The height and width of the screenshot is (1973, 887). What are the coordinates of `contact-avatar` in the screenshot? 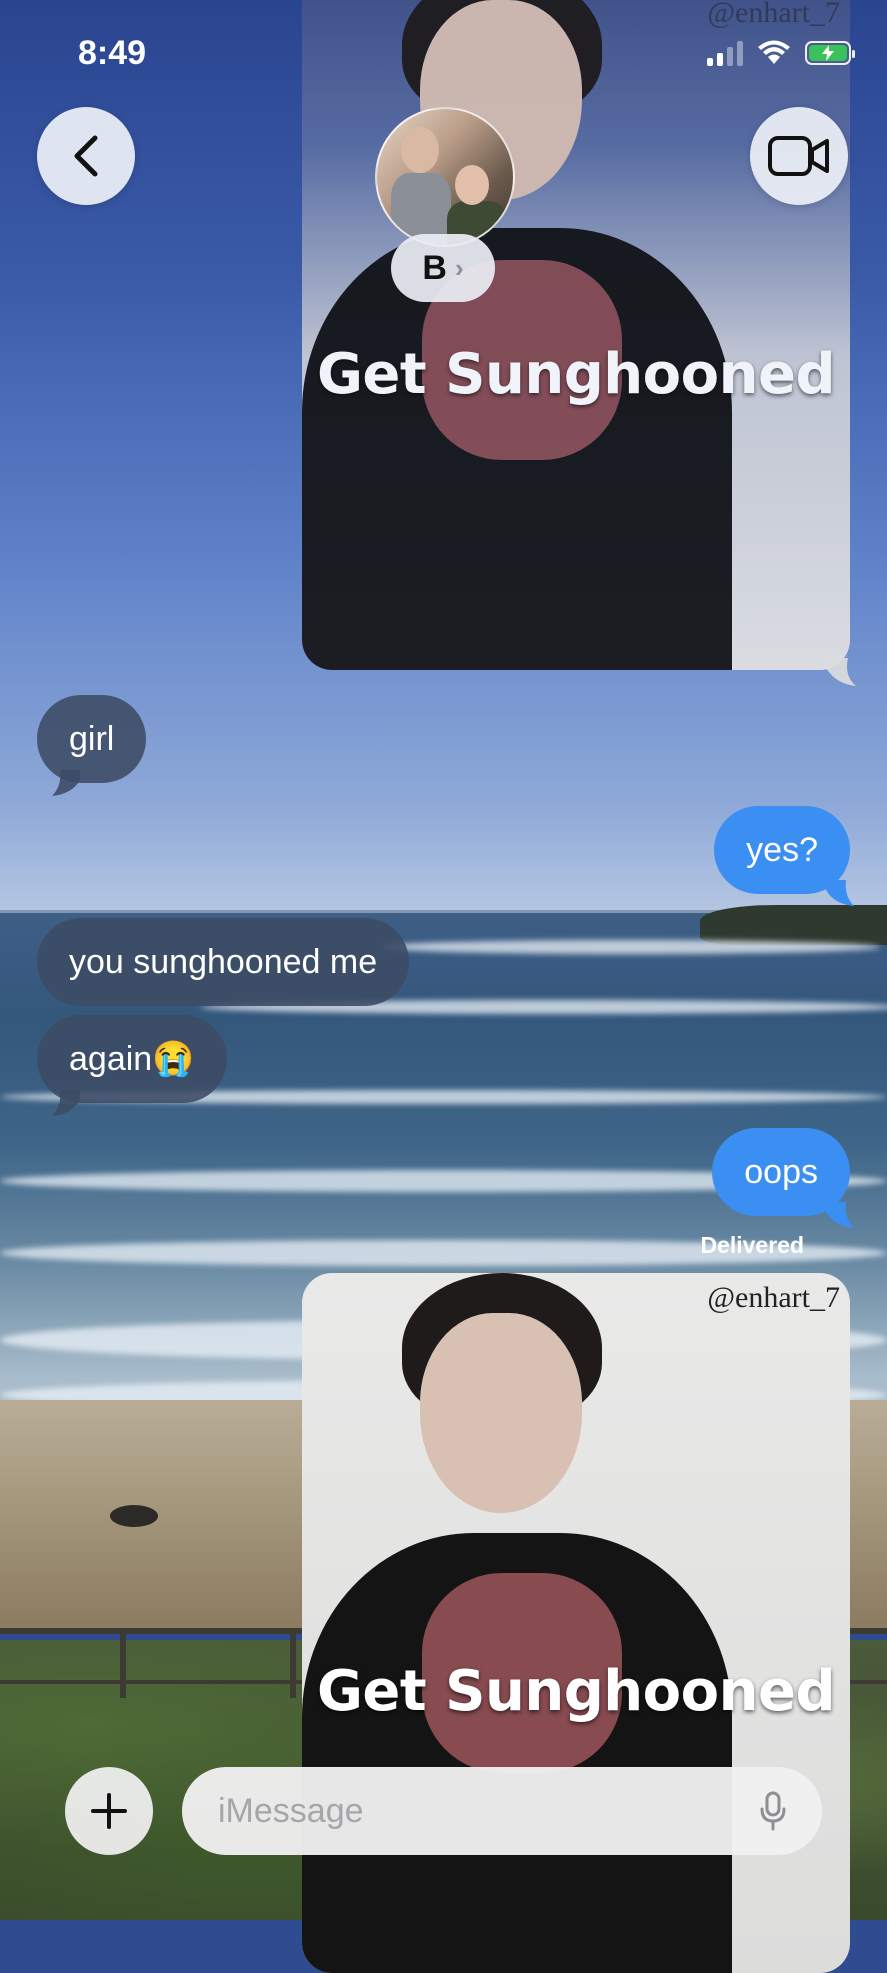 It's located at (445, 177).